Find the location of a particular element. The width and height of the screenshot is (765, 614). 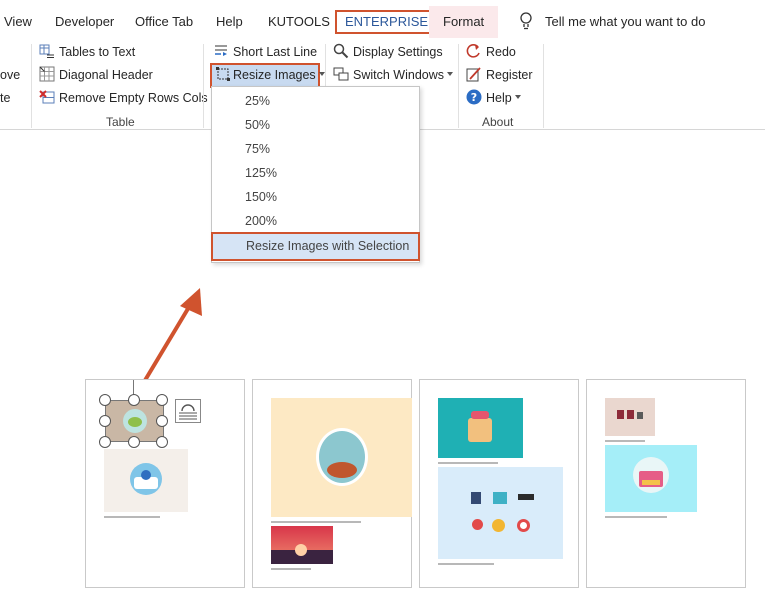

tab-help: Help is located at coordinates (229, 22).